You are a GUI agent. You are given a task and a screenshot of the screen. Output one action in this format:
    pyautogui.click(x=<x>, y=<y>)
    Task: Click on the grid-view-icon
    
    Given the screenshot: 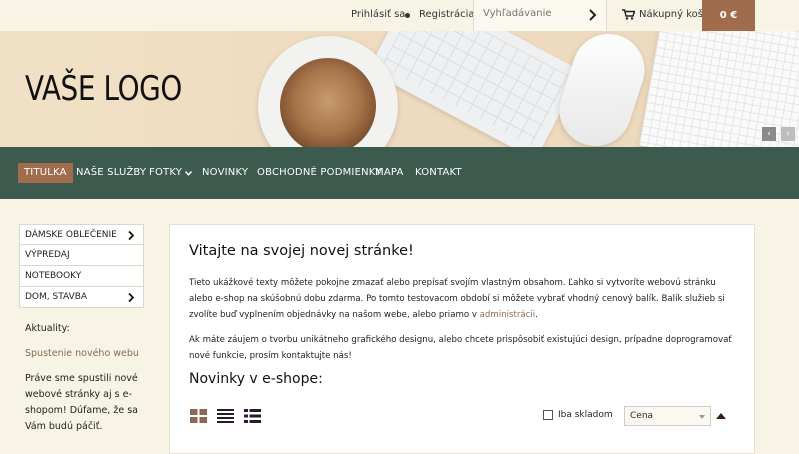 What is the action you would take?
    pyautogui.click(x=198, y=416)
    